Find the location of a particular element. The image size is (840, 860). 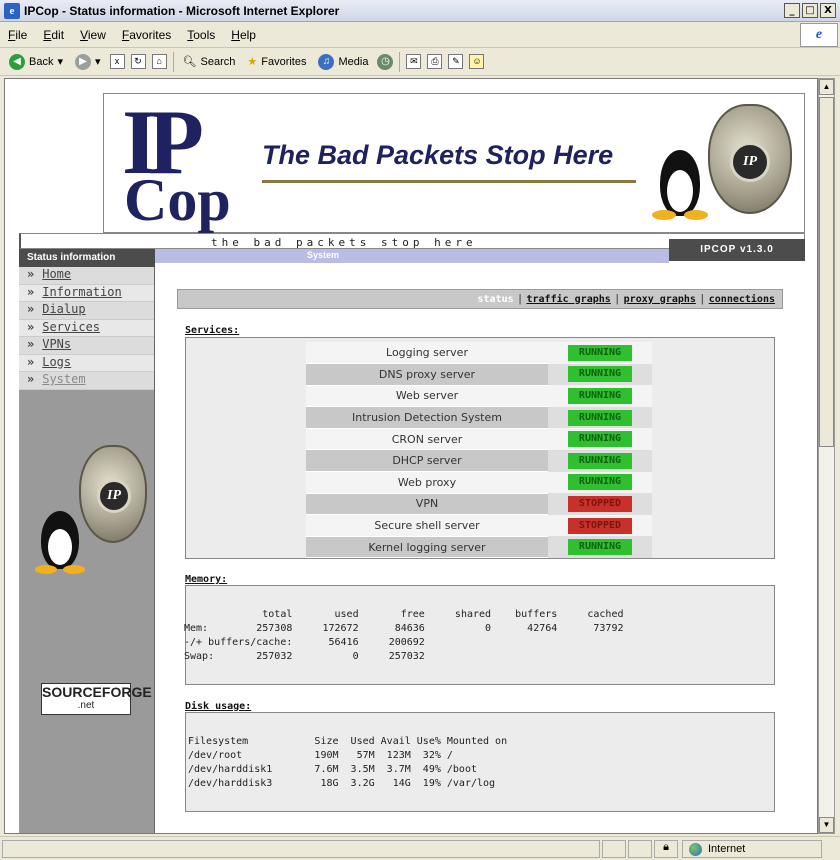

tagline-rule is located at coordinates (449, 181).